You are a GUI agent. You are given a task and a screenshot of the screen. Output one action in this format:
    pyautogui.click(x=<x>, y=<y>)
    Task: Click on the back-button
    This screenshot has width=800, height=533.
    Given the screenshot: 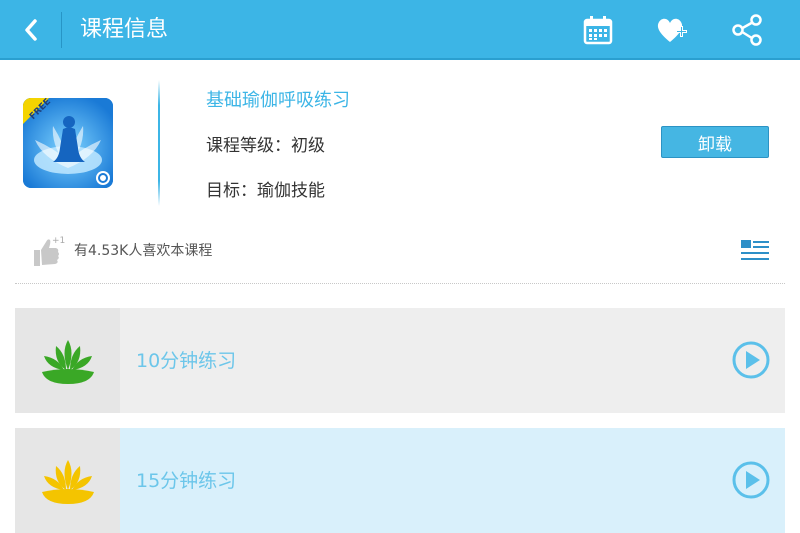 What is the action you would take?
    pyautogui.click(x=31, y=30)
    